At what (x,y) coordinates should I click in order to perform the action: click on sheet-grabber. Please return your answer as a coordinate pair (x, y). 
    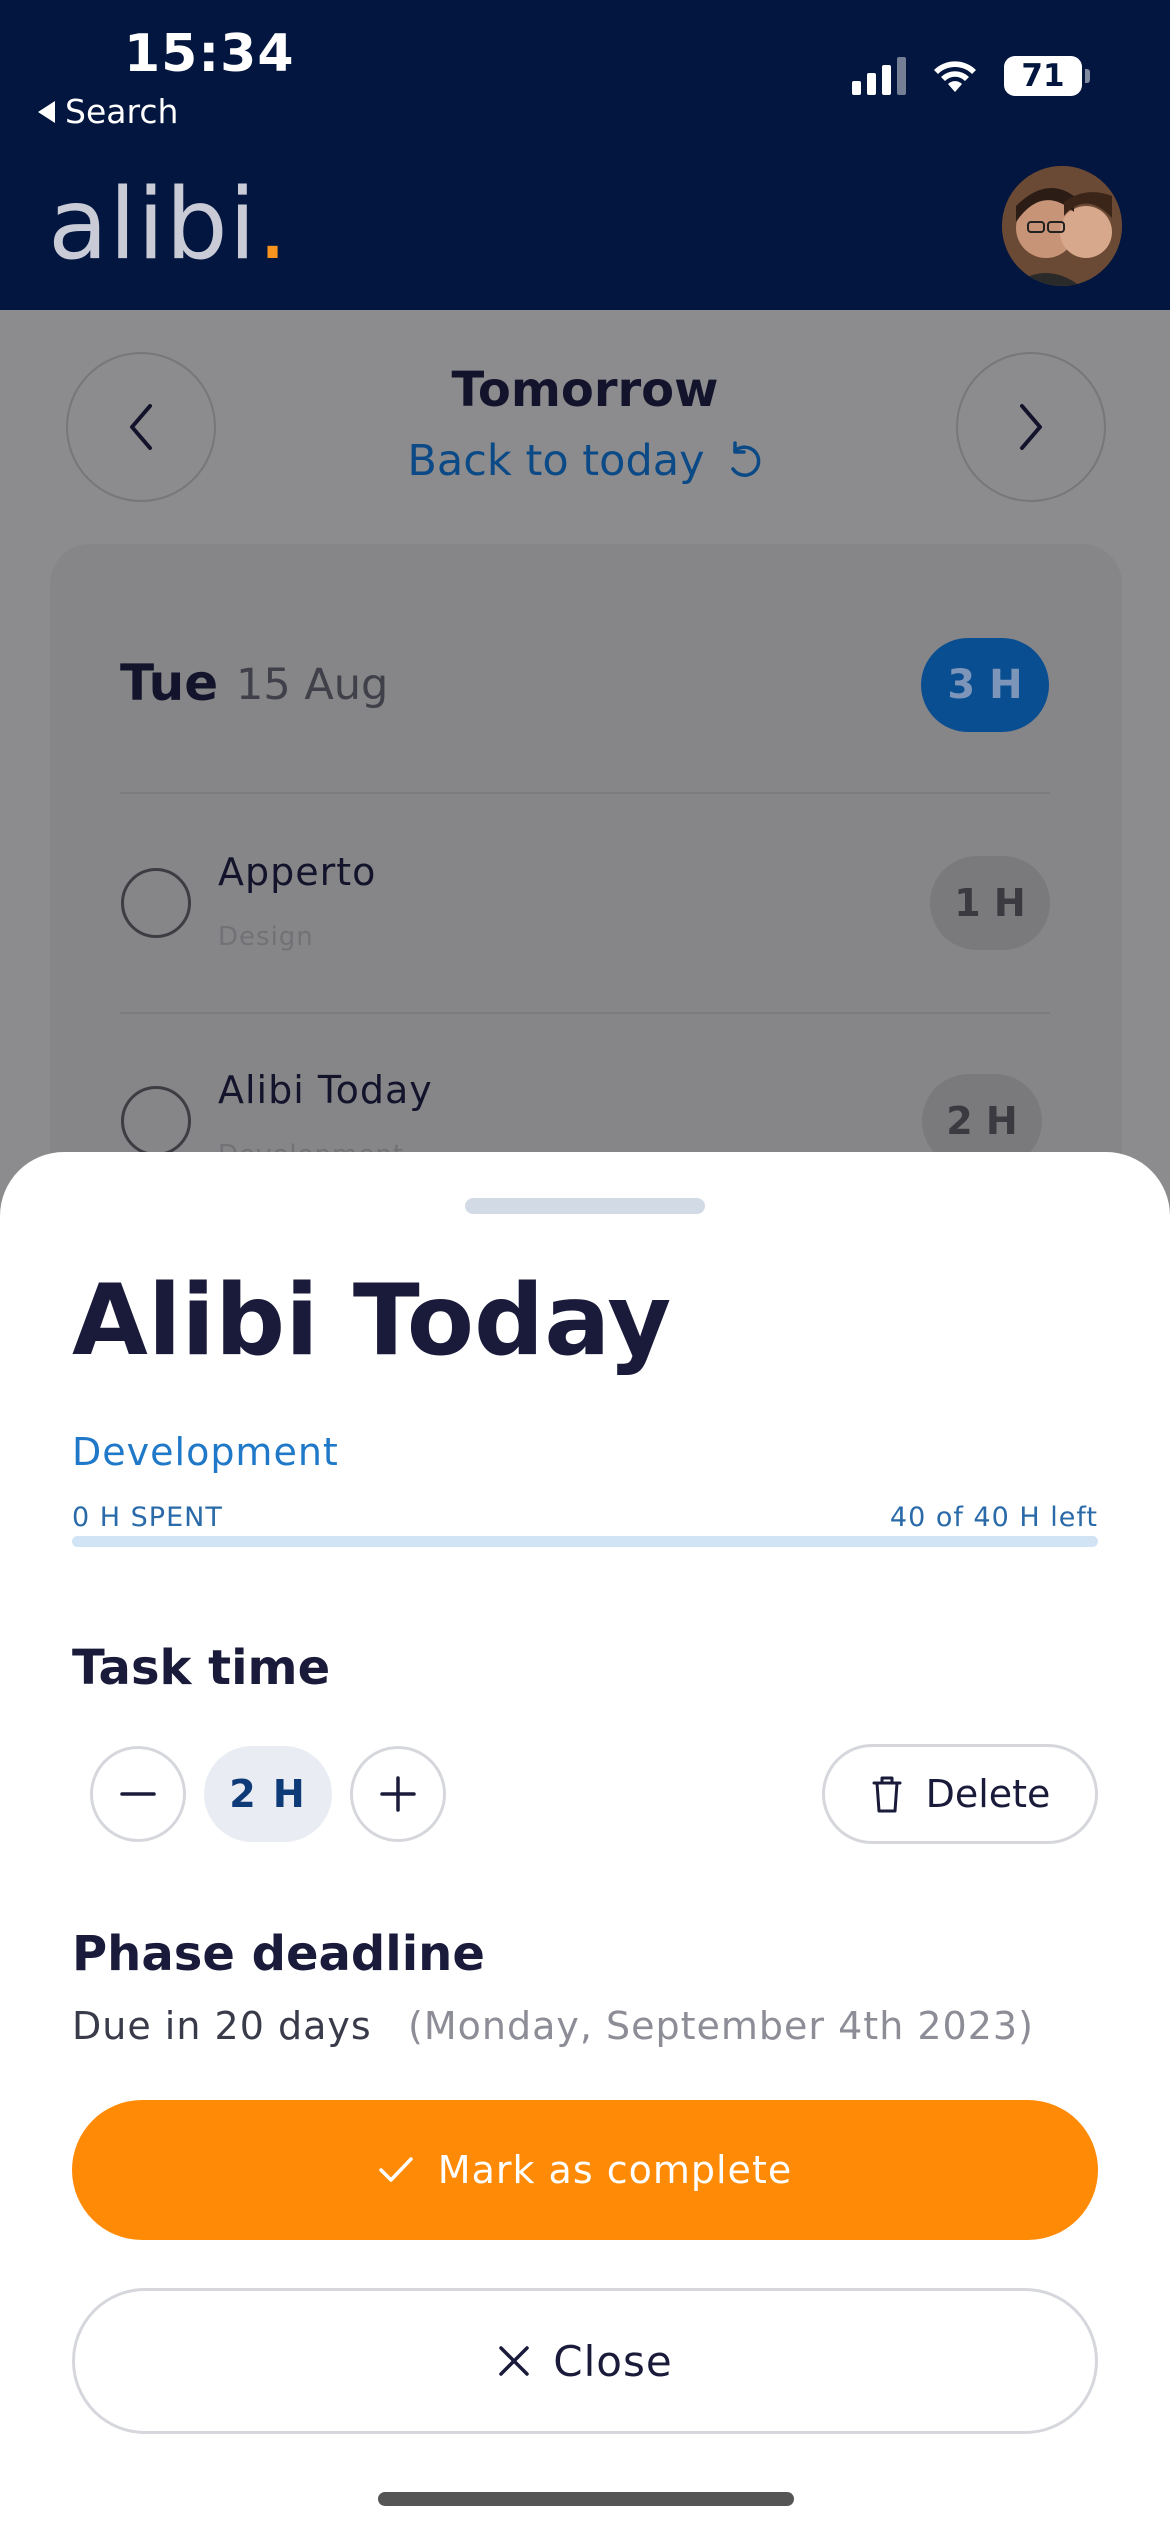
    Looking at the image, I should click on (585, 1206).